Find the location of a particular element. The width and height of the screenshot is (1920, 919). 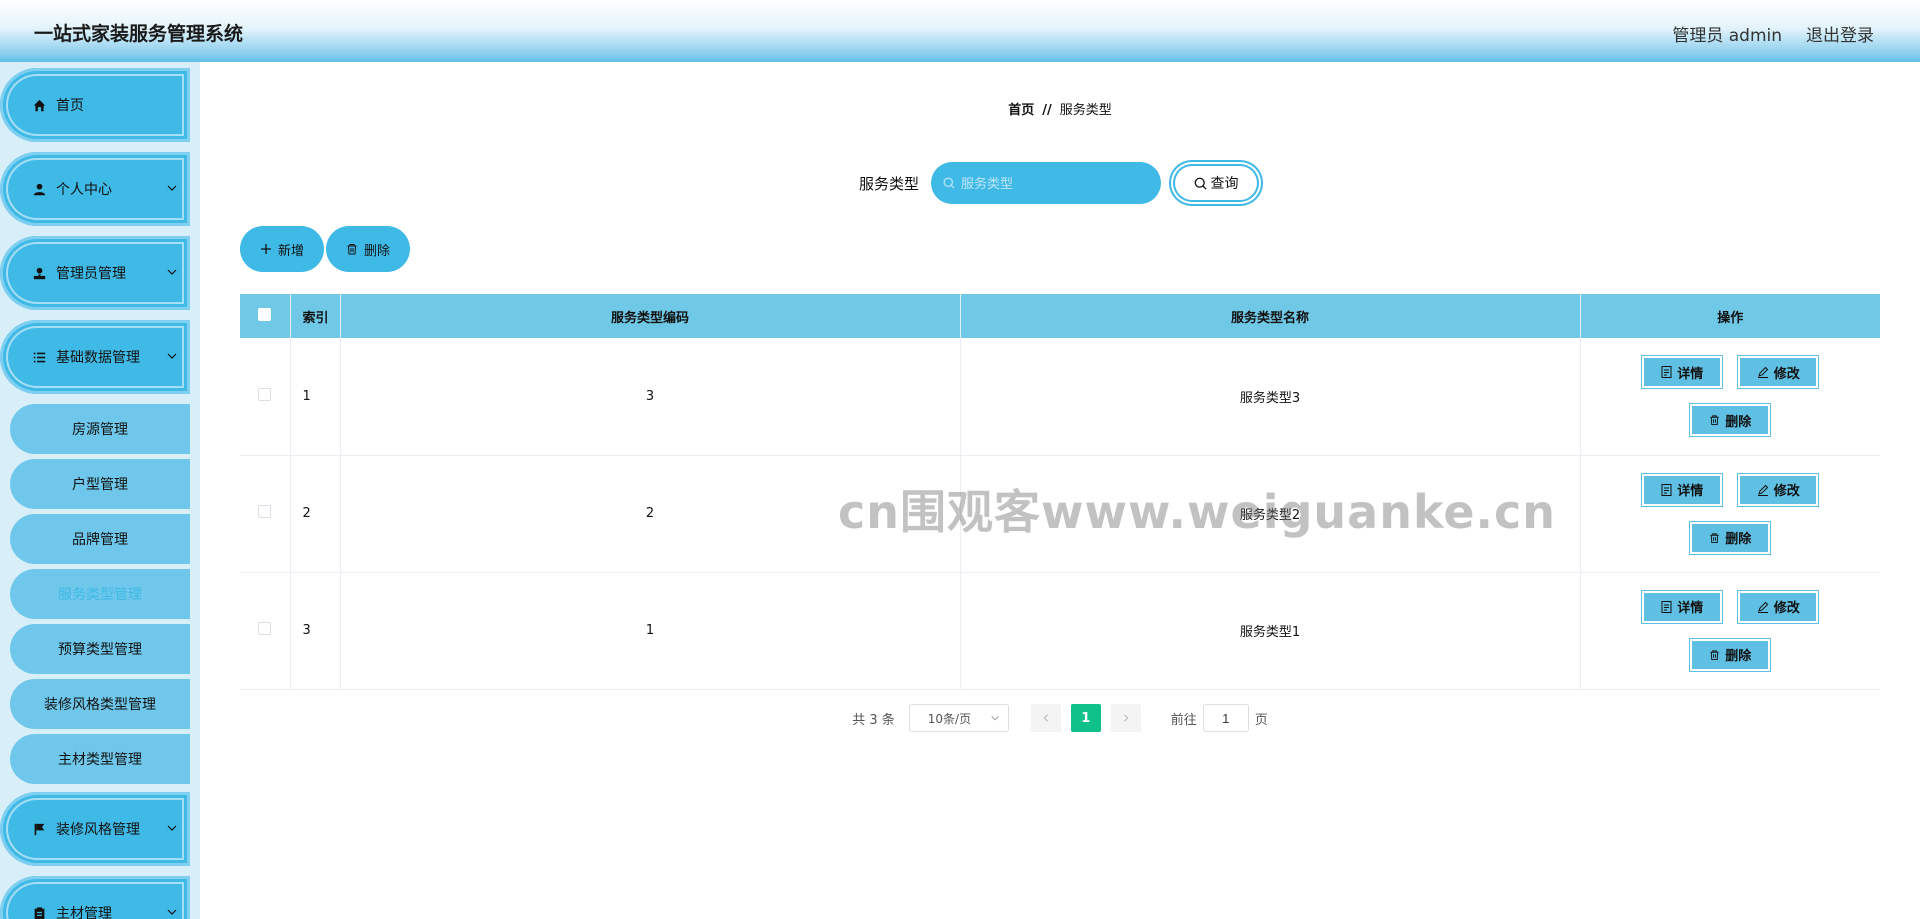

pagination-total: 共 3 条 is located at coordinates (873, 720).